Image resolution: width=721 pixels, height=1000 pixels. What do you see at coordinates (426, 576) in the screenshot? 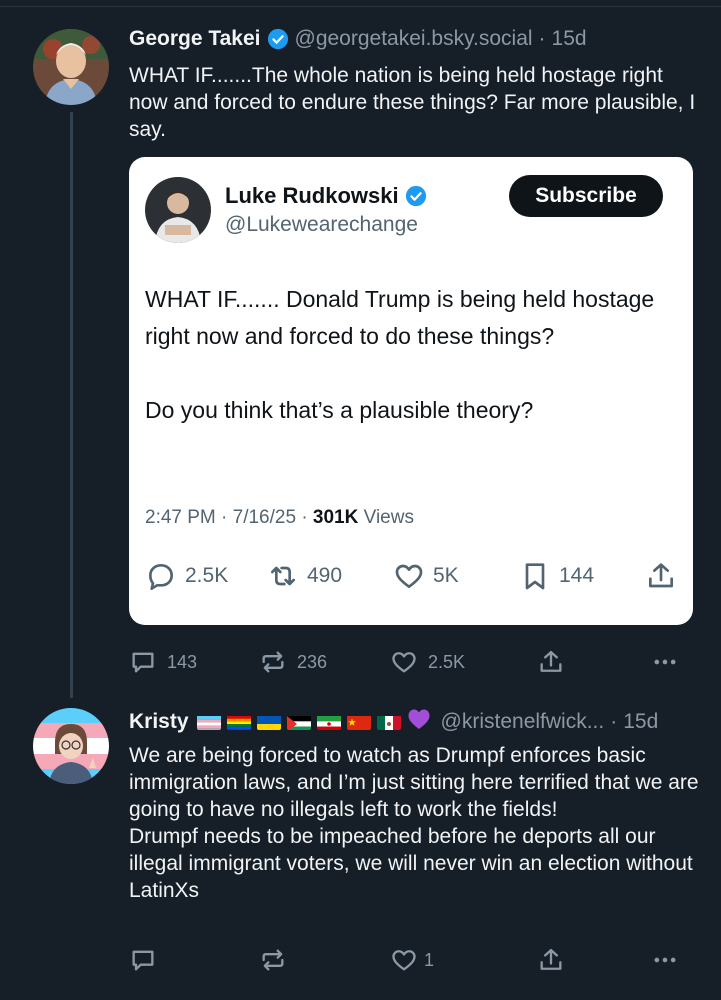
I see `quoted-like-button: 5K` at bounding box center [426, 576].